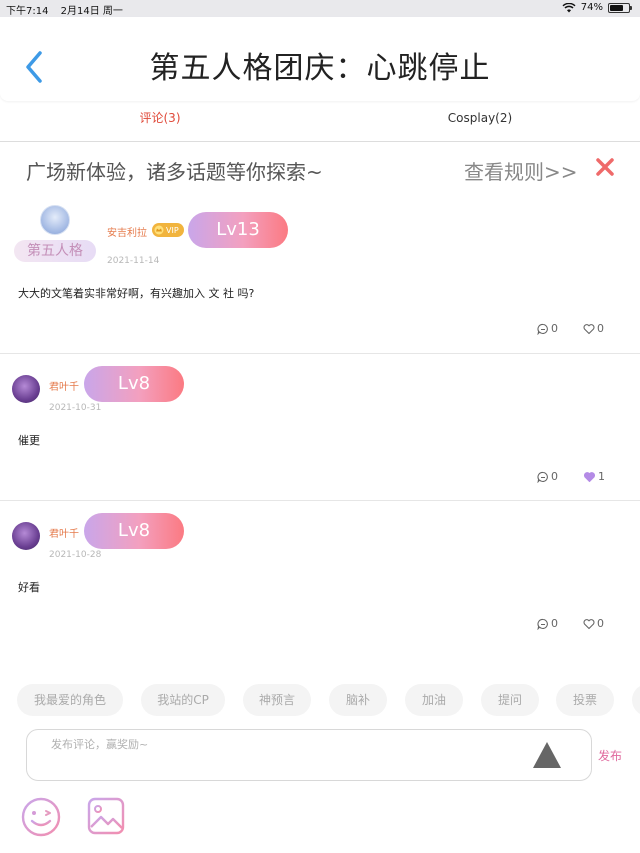 This screenshot has width=640, height=853. What do you see at coordinates (29, 440) in the screenshot?
I see `comment-text: 催更` at bounding box center [29, 440].